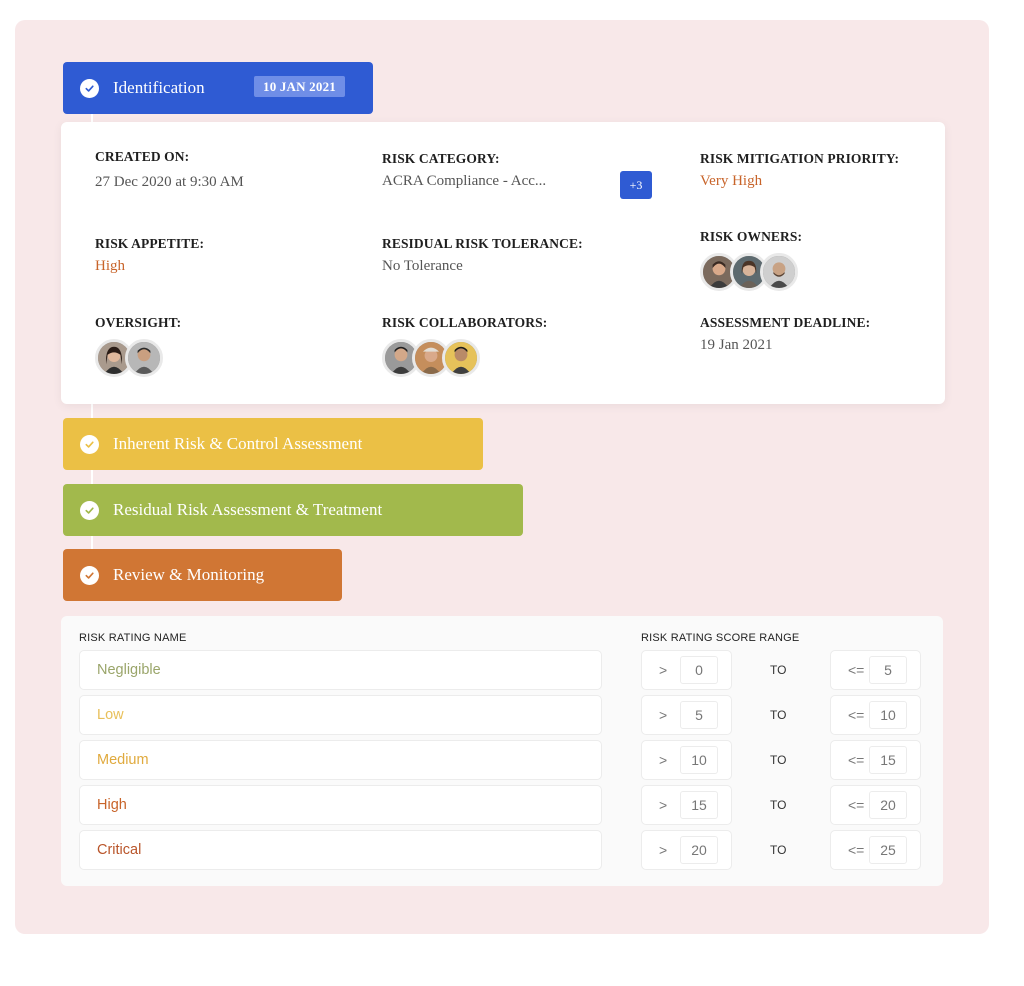 The width and height of the screenshot is (1024, 986). I want to click on field-label: CREATED ON:, so click(142, 156).